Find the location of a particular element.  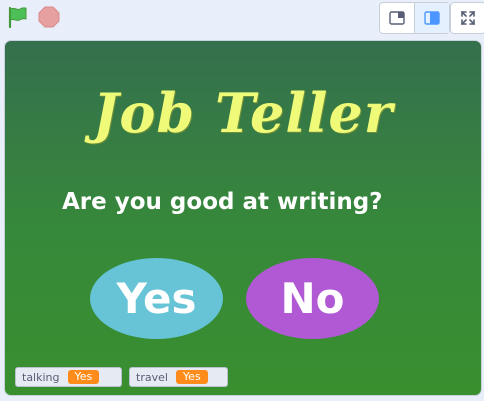

large-stage-button is located at coordinates (431, 18).